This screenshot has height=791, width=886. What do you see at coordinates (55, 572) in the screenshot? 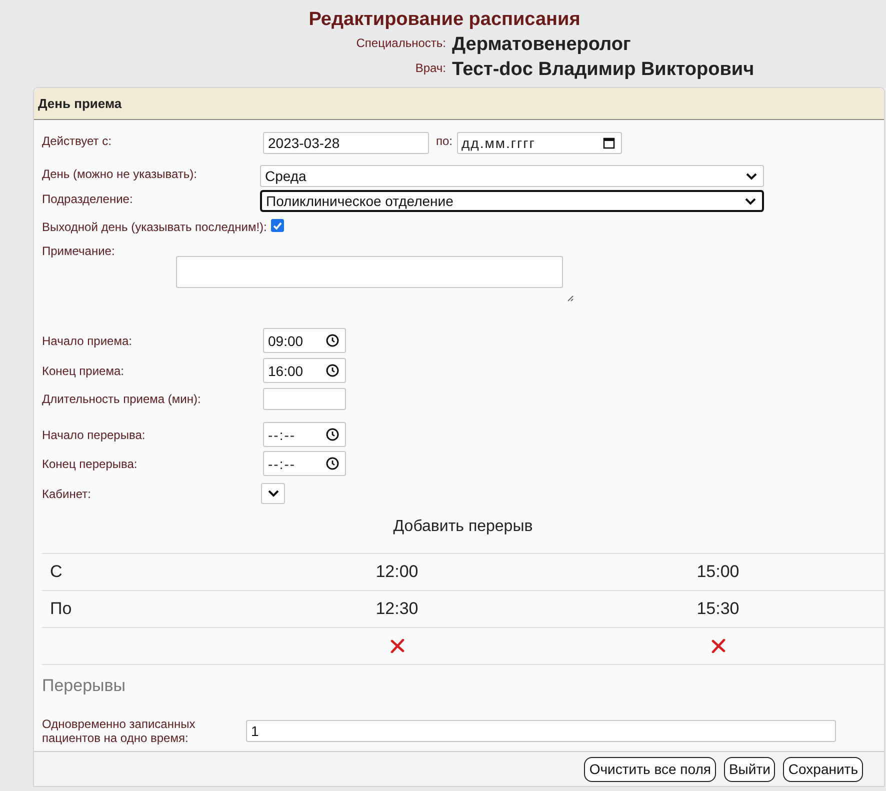
I see `table-cell-text: С` at bounding box center [55, 572].